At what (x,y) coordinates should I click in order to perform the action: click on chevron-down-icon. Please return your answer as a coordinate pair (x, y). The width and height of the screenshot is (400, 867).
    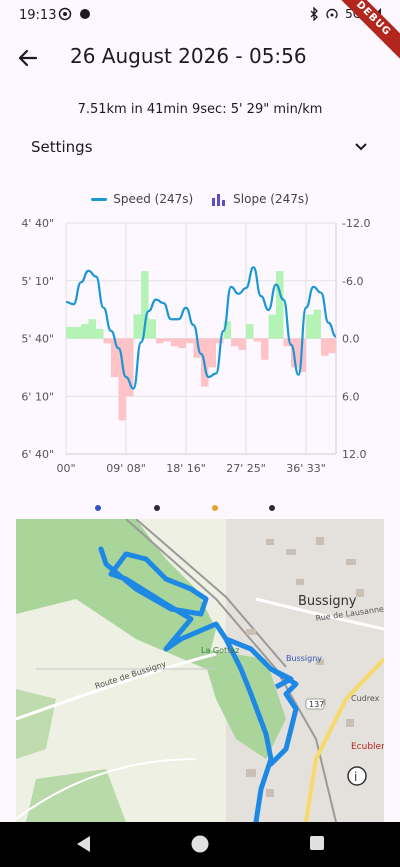
    Looking at the image, I should click on (361, 147).